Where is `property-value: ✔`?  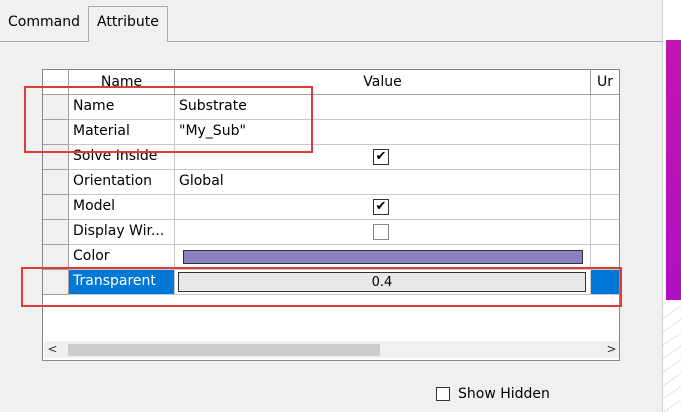 property-value: ✔ is located at coordinates (383, 207).